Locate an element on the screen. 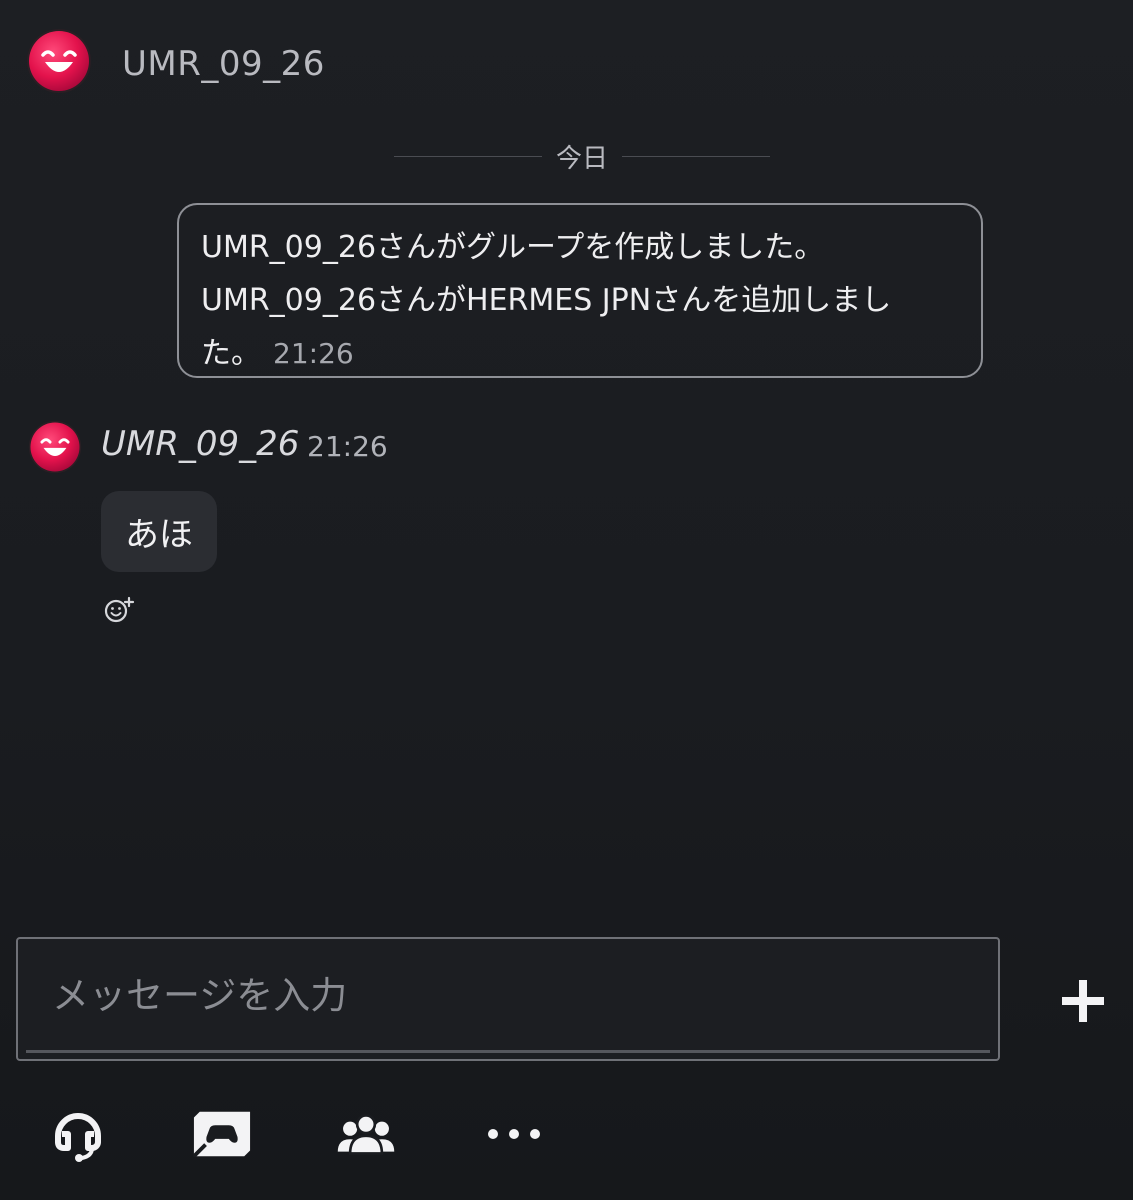  message-bubble: あほ is located at coordinates (159, 531).